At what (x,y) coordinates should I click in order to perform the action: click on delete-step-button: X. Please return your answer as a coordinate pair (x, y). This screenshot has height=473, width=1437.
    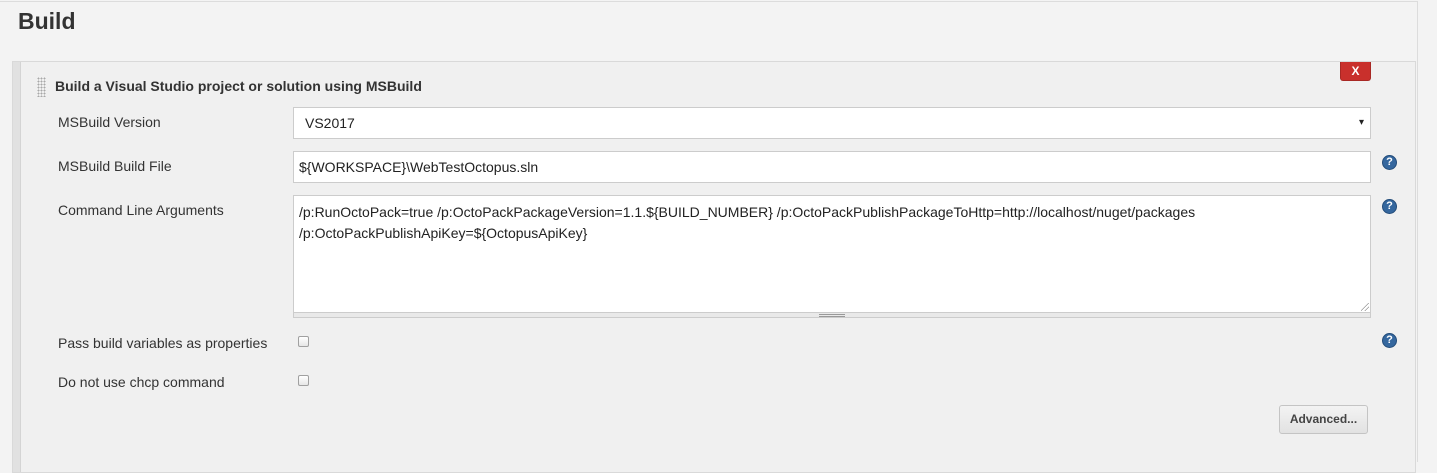
    Looking at the image, I should click on (1355, 71).